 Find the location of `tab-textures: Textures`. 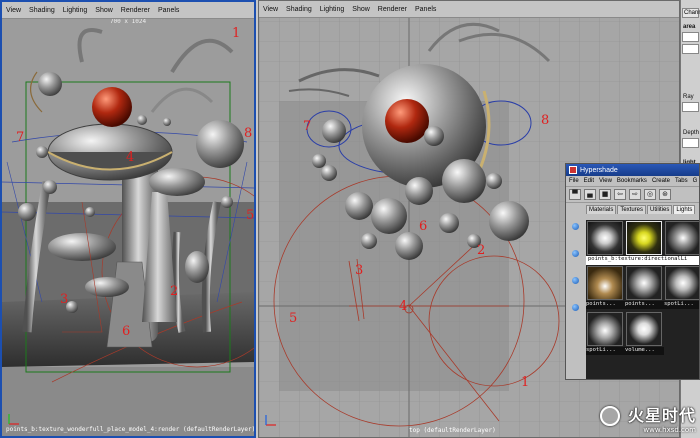

tab-textures: Textures is located at coordinates (632, 209).